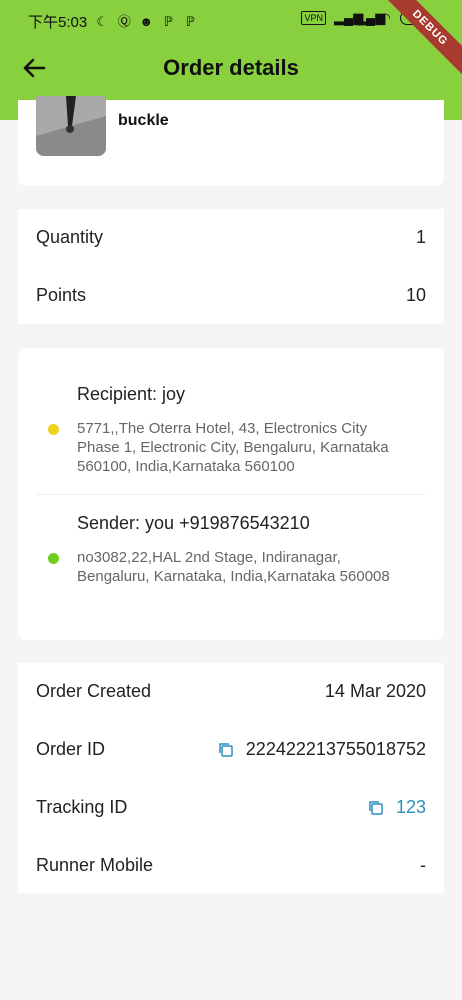 The height and width of the screenshot is (1000, 462). What do you see at coordinates (168, 21) in the screenshot?
I see `app-p-icon: ℙ` at bounding box center [168, 21].